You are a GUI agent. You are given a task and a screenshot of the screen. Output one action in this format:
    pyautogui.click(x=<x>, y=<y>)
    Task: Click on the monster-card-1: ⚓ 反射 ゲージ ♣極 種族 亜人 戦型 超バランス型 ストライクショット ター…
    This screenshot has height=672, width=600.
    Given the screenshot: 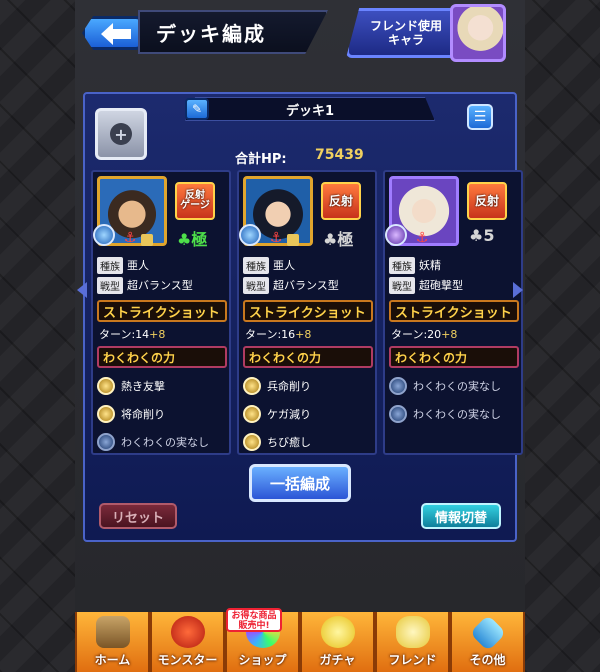 What is the action you would take?
    pyautogui.click(x=161, y=312)
    